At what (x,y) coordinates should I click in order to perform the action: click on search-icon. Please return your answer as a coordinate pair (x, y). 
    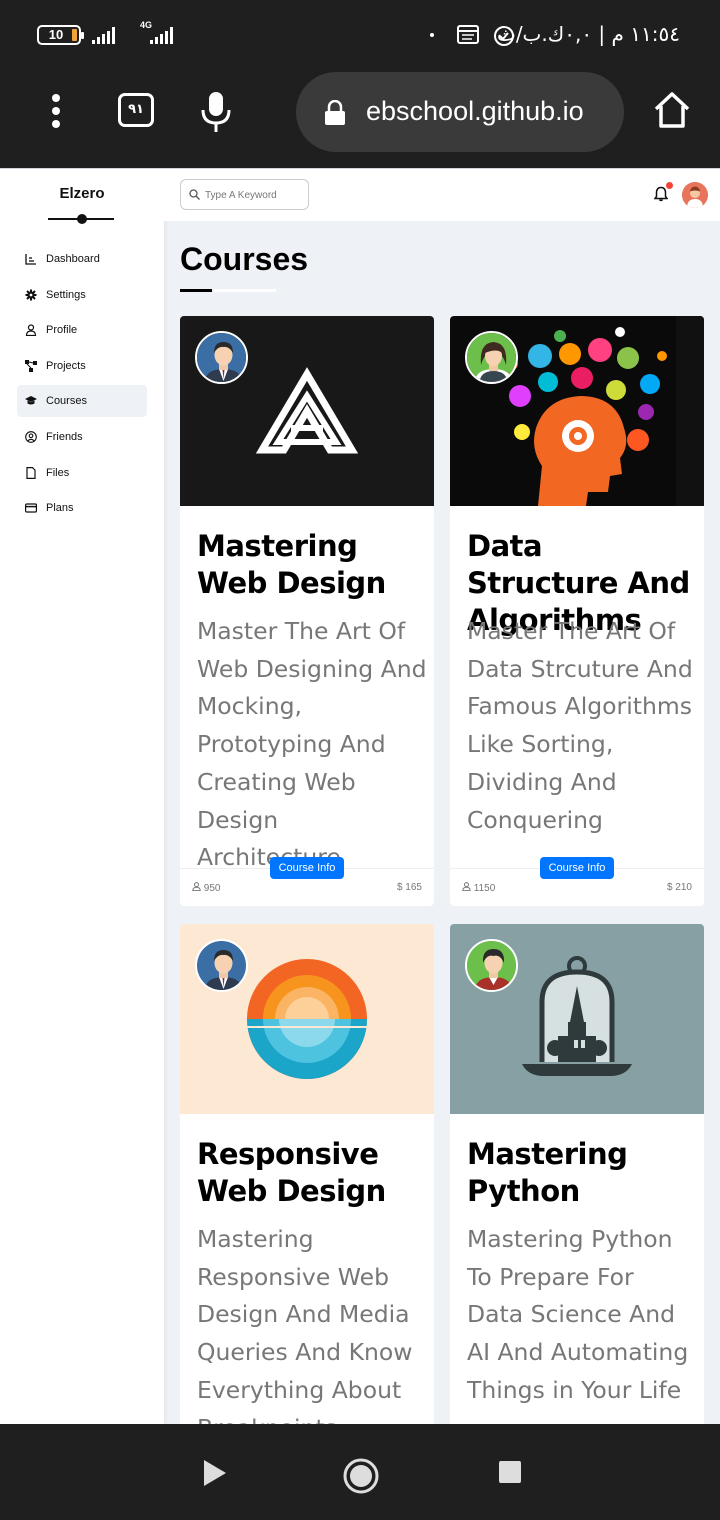
    Looking at the image, I should click on (194, 194).